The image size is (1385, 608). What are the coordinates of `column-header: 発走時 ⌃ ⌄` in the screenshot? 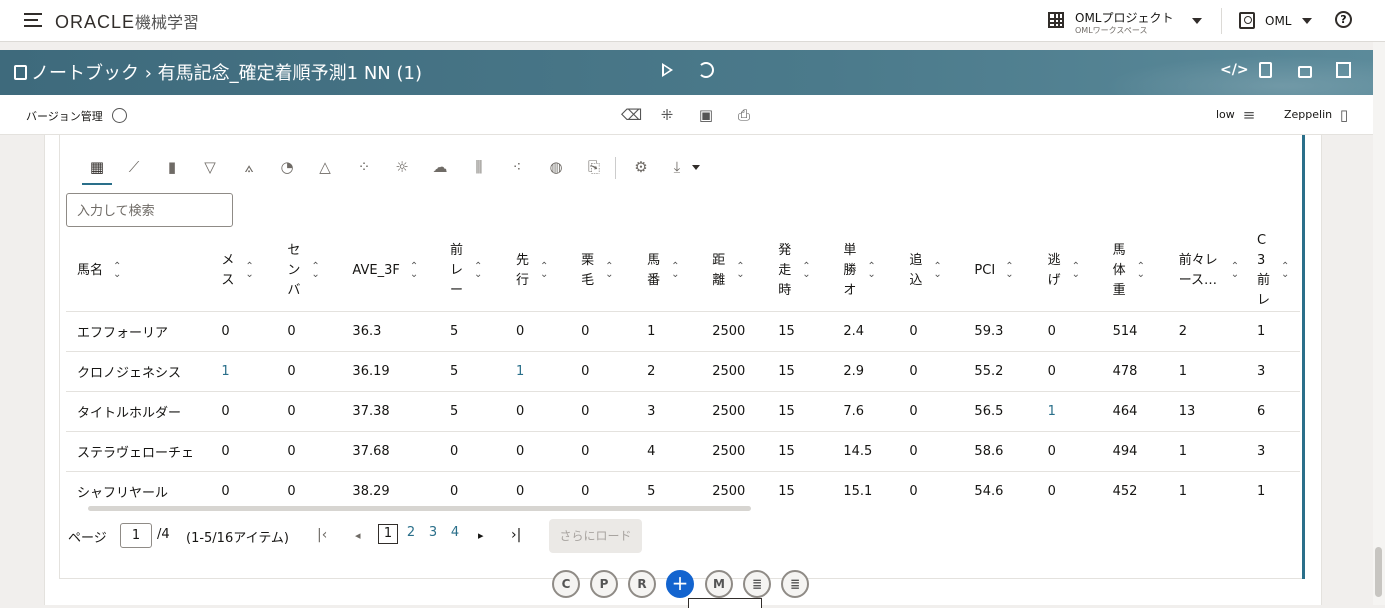 It's located at (800, 271).